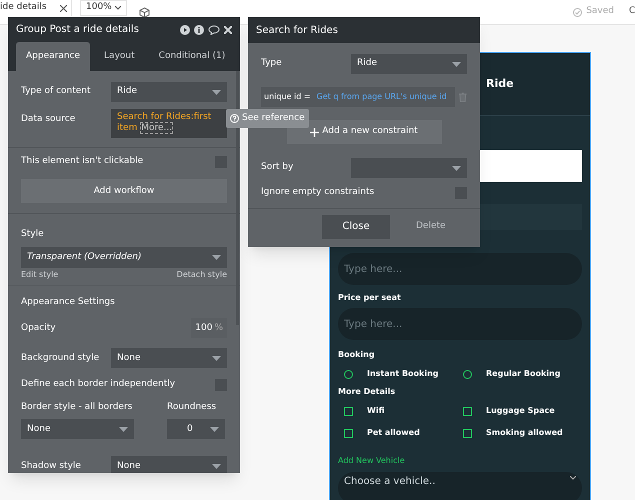  What do you see at coordinates (367, 392) in the screenshot?
I see `section-label: More Details` at bounding box center [367, 392].